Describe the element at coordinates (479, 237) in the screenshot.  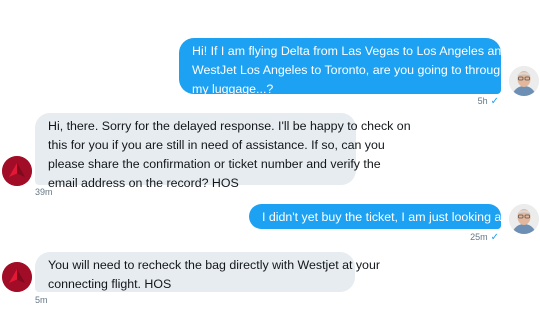
I see `timestamp-text: 25m` at that location.